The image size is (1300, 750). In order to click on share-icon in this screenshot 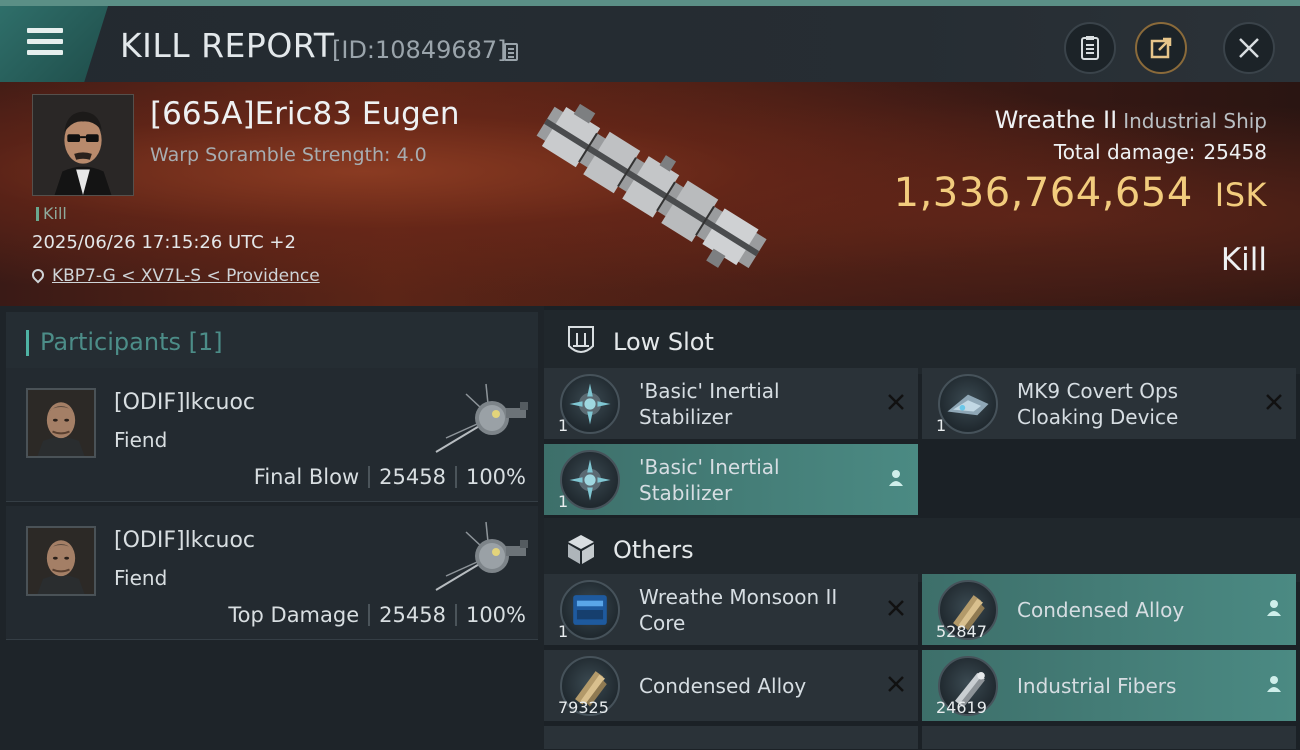, I will do `click(1161, 48)`.